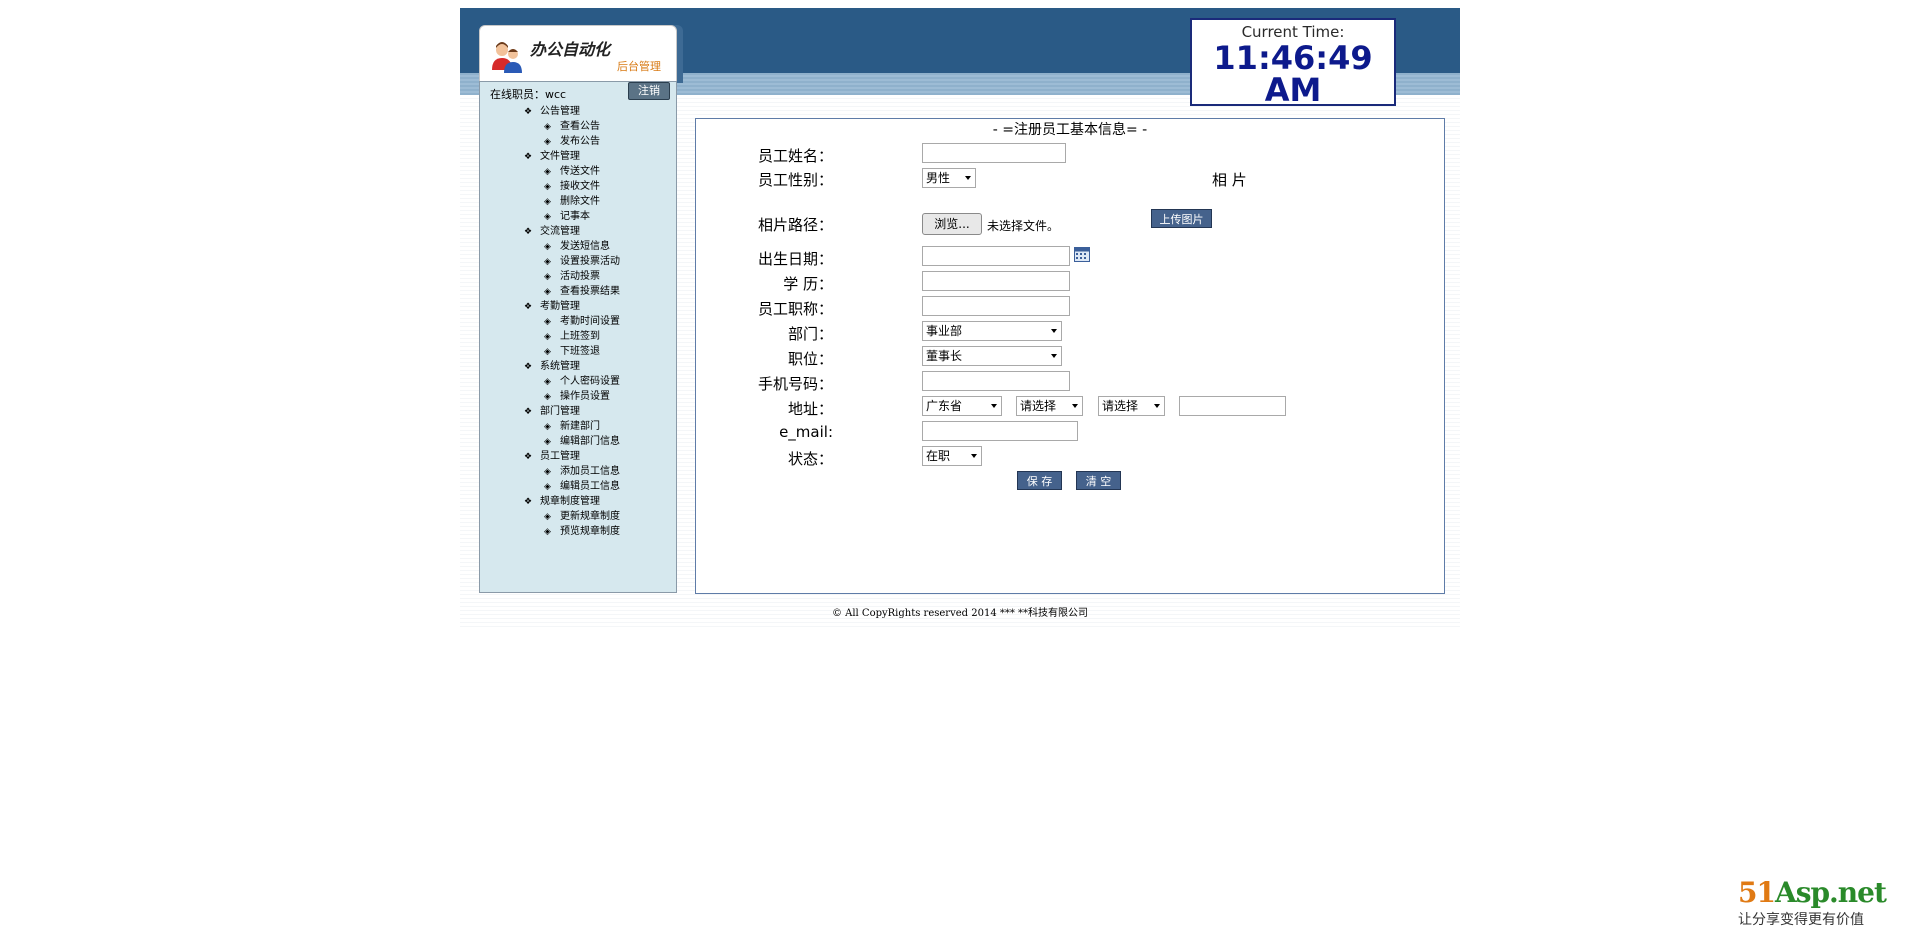 The width and height of the screenshot is (1920, 946). I want to click on city-select: 请选择, so click(1049, 406).